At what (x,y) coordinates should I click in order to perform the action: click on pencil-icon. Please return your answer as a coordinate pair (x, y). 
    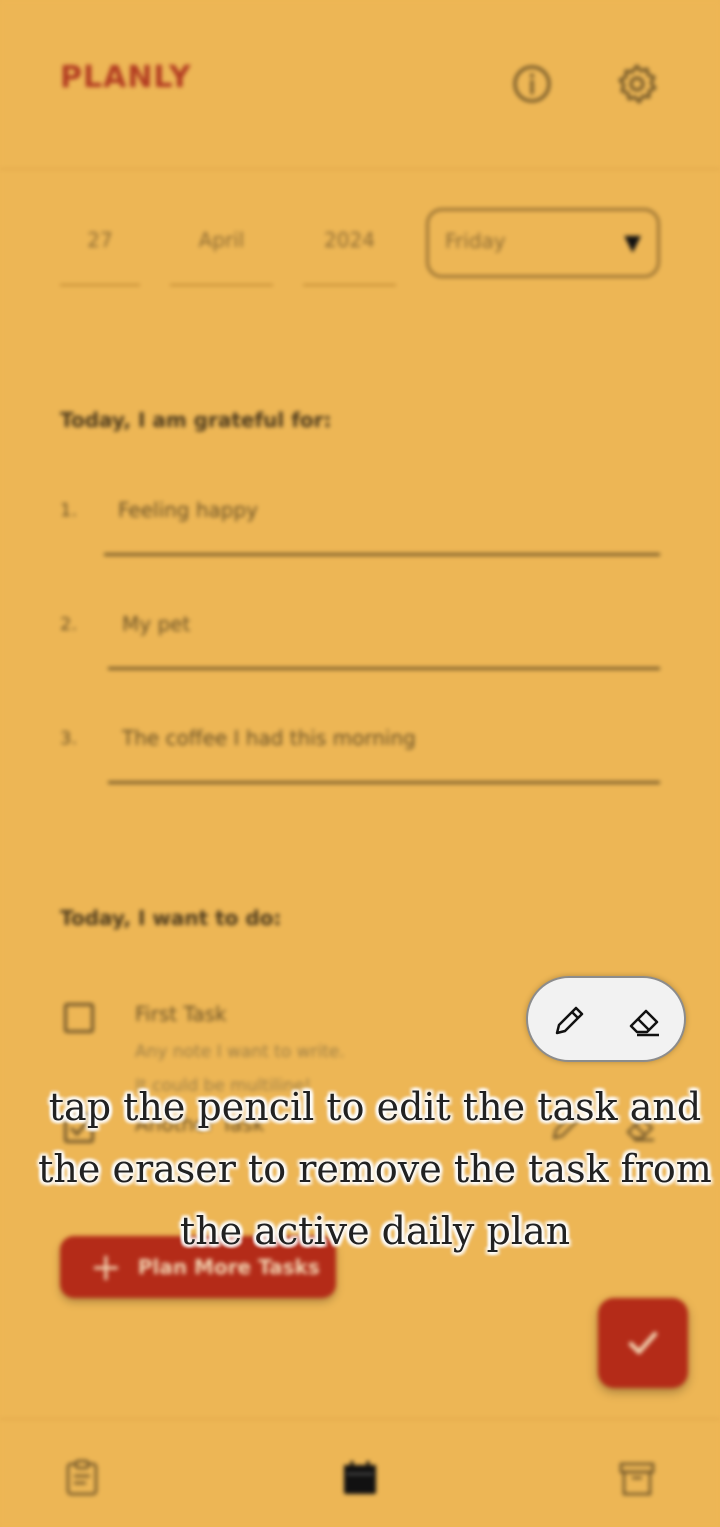
    Looking at the image, I should click on (569, 1021).